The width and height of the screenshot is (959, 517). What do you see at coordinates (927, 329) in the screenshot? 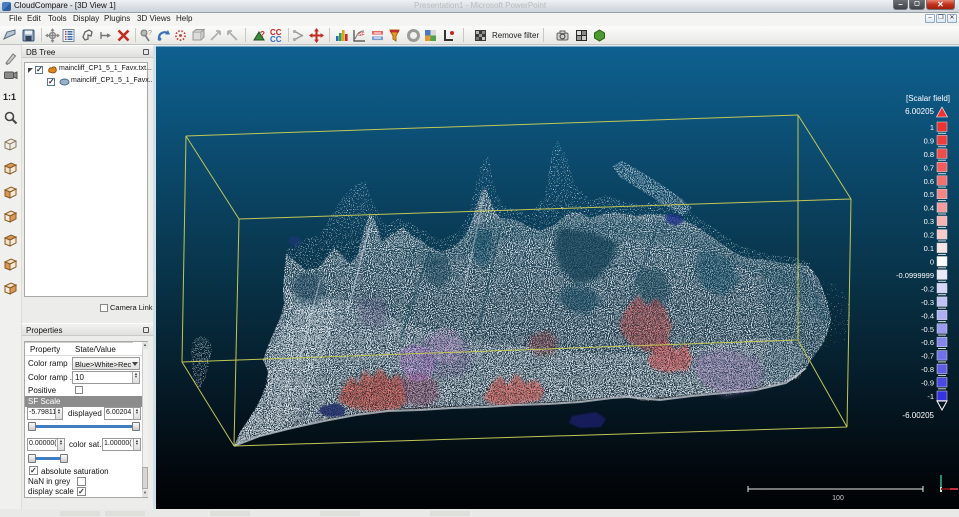
I see `svg-text: -0.5` at bounding box center [927, 329].